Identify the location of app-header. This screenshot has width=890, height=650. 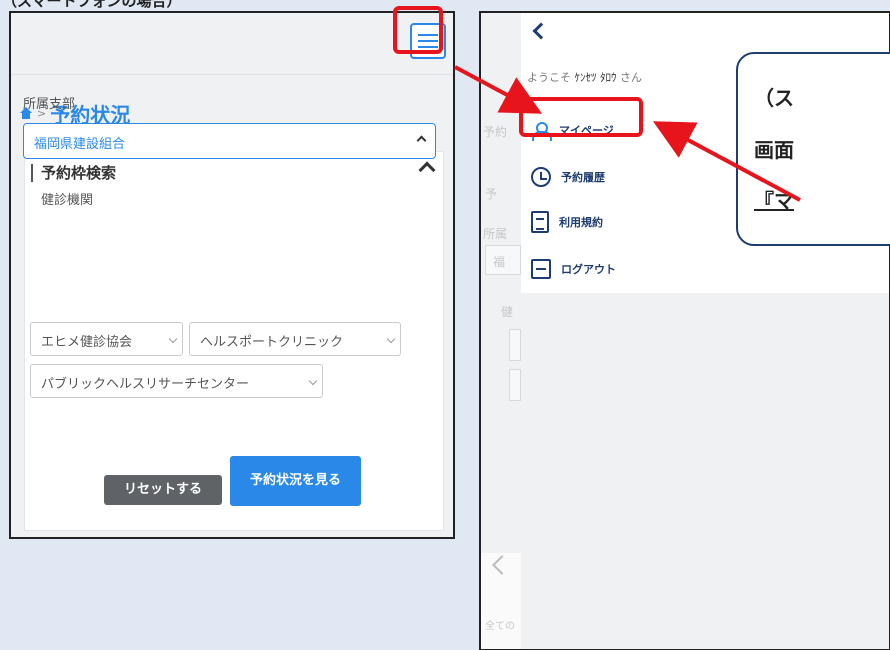
(232, 44).